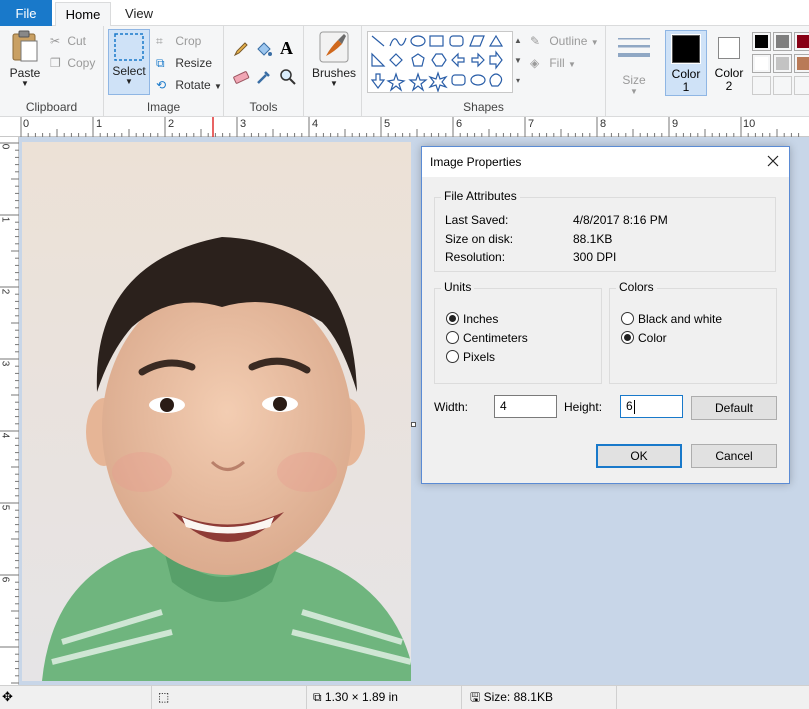 This screenshot has height=709, width=809. I want to click on units-centimeters-radio, so click(452, 337).